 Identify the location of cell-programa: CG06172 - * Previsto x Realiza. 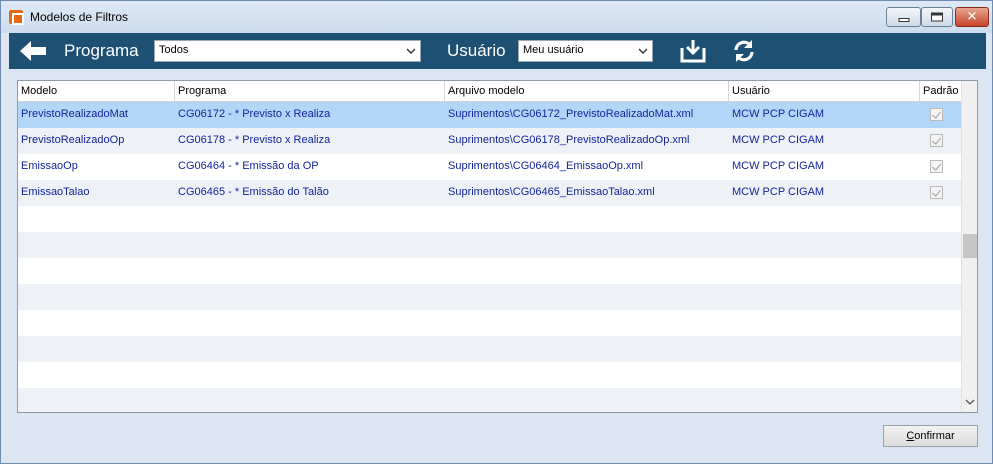
(254, 114).